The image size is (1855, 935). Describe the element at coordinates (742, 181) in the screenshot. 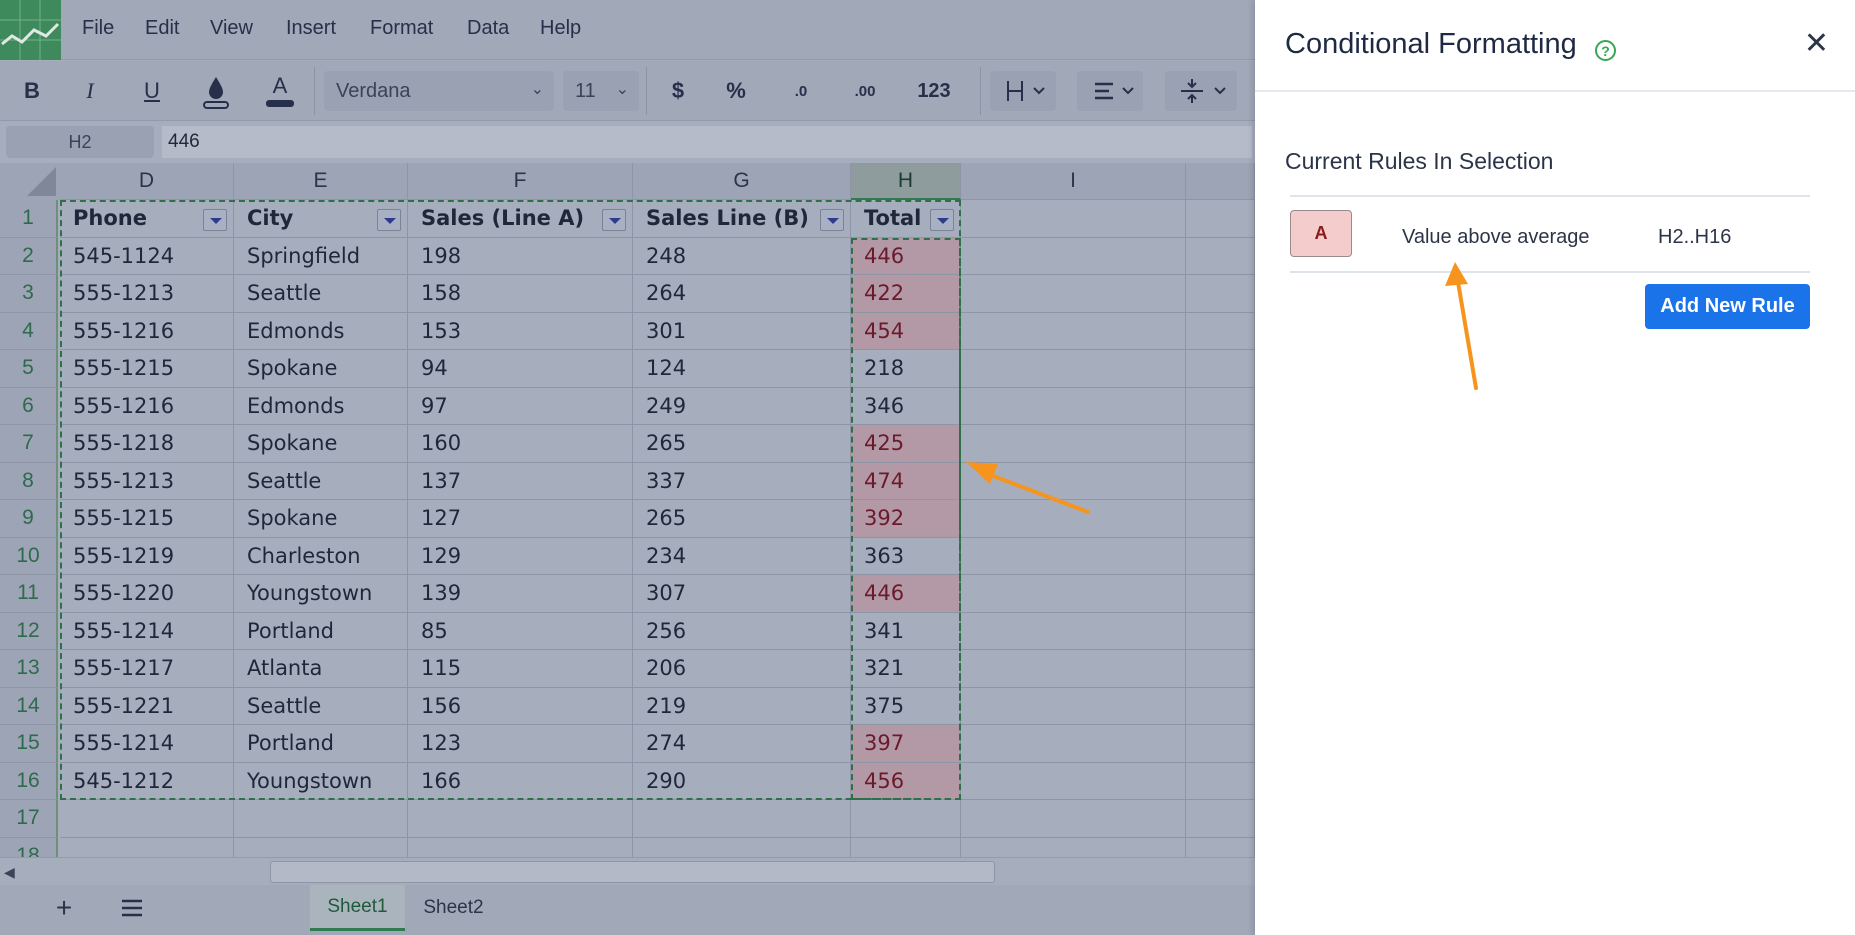

I see `column-header-g: G` at that location.